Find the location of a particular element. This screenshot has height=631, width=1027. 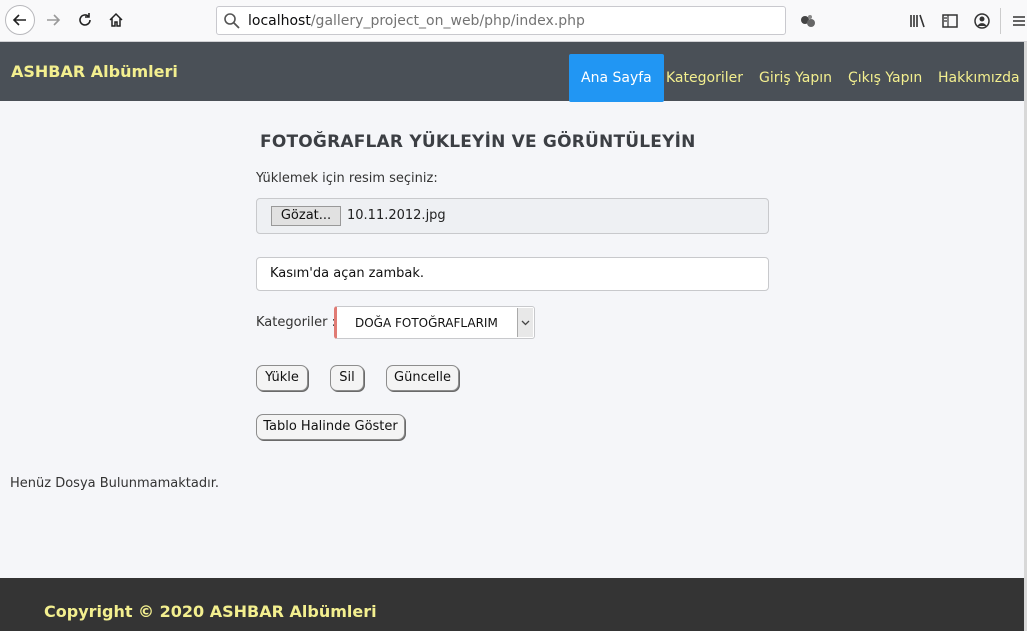

menu-button is located at coordinates (1016, 21).